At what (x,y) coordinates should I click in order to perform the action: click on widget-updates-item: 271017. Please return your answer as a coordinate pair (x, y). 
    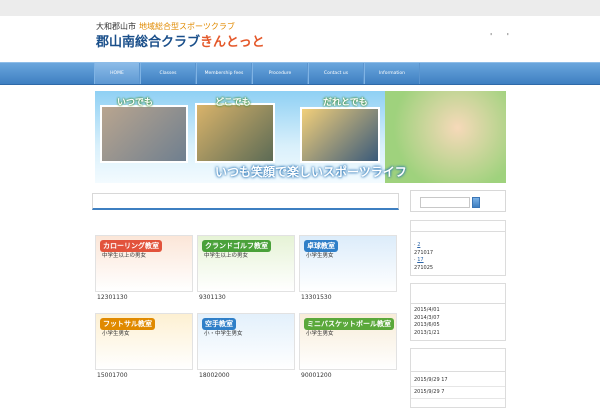
    Looking at the image, I should click on (458, 254).